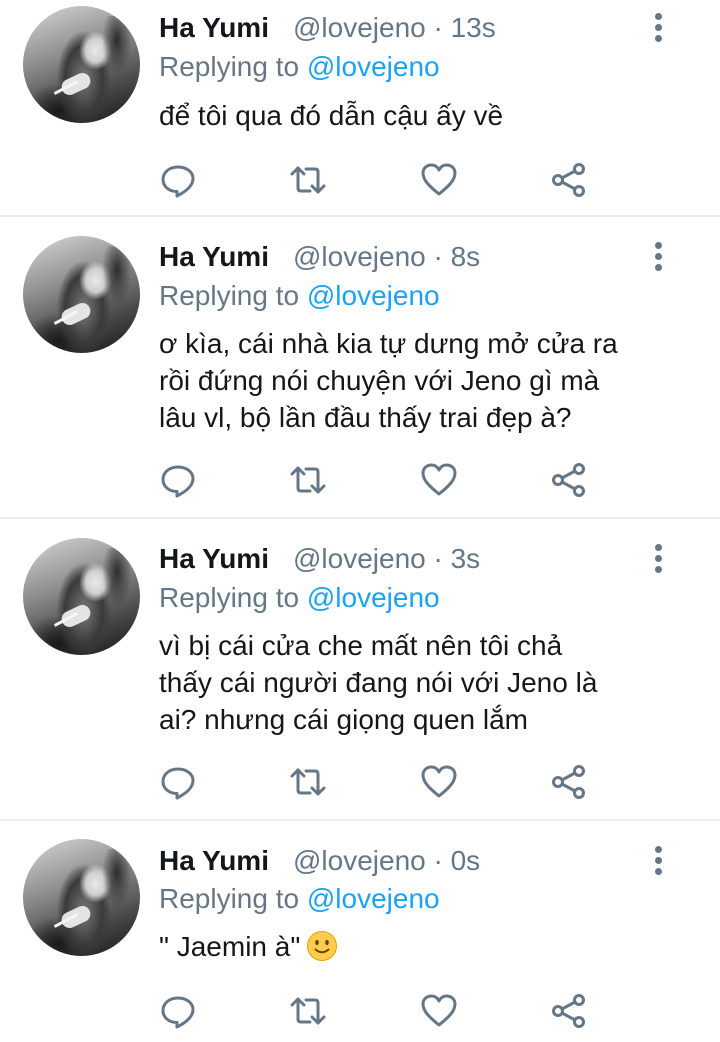 This screenshot has width=720, height=1042. What do you see at coordinates (331, 115) in the screenshot?
I see `tweet-text-line: để tôi qua đó dẫn cậu ấy về` at bounding box center [331, 115].